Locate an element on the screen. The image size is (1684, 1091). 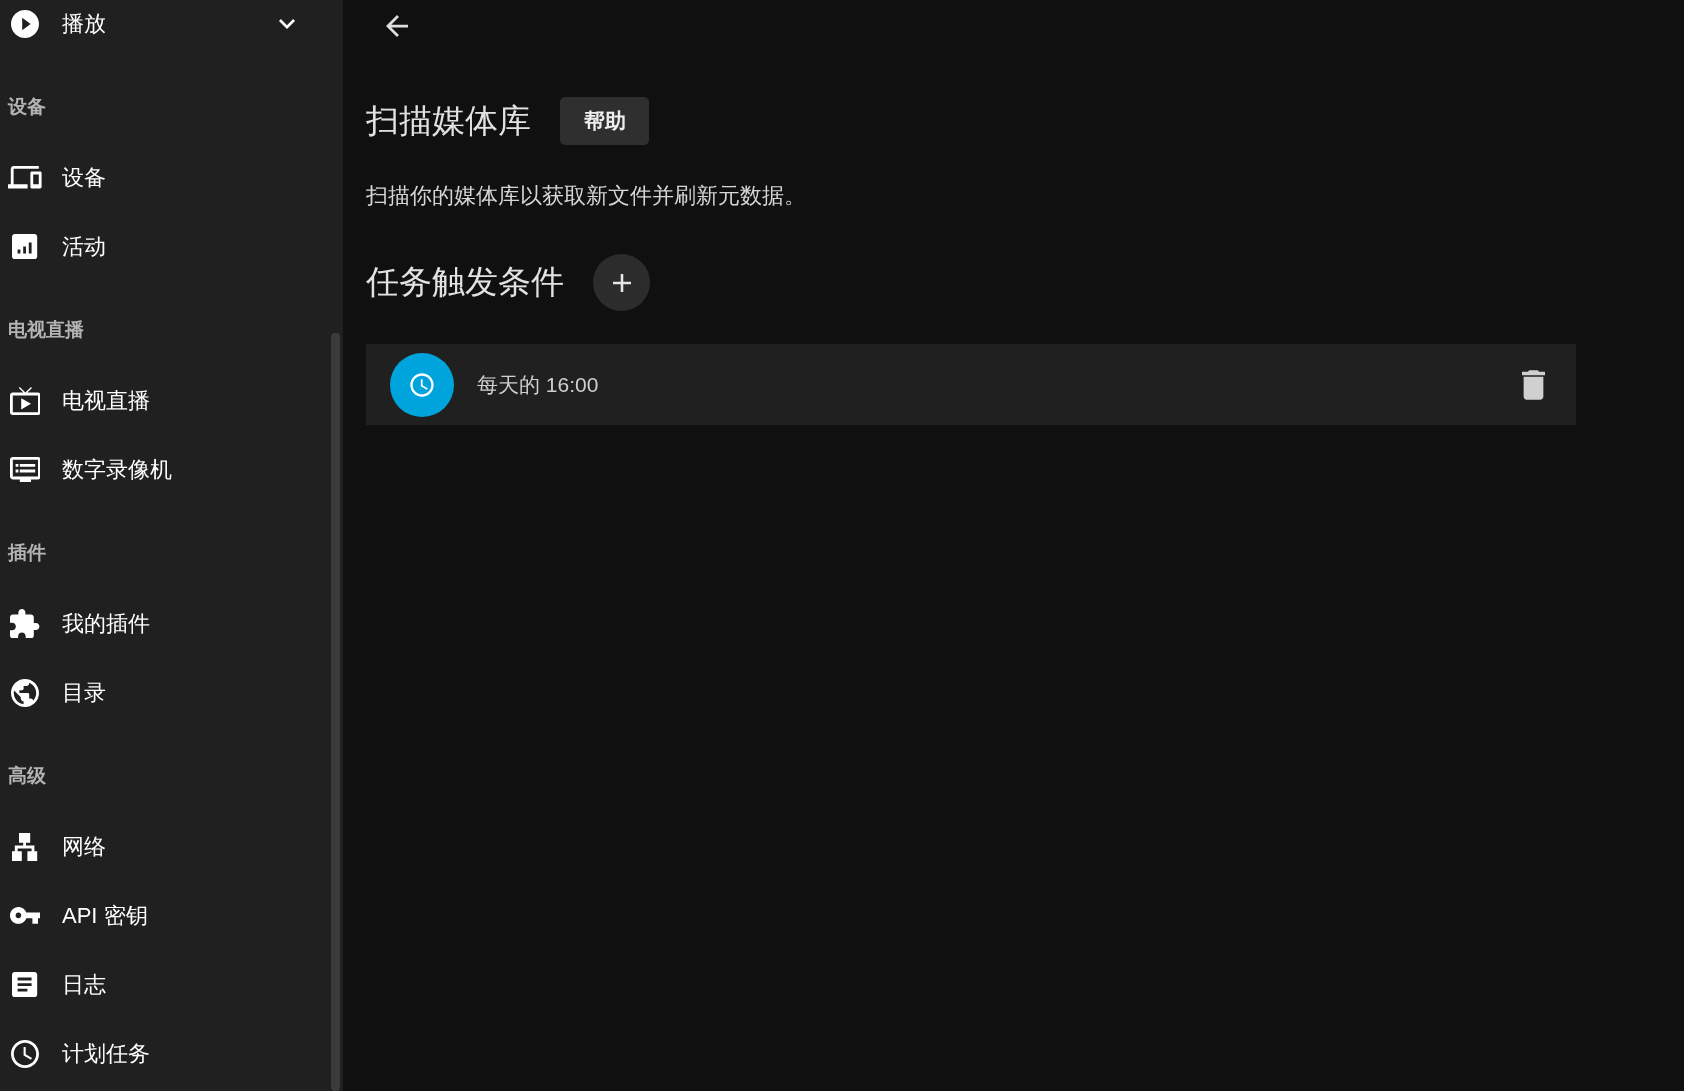
globe-icon is located at coordinates (25, 692).